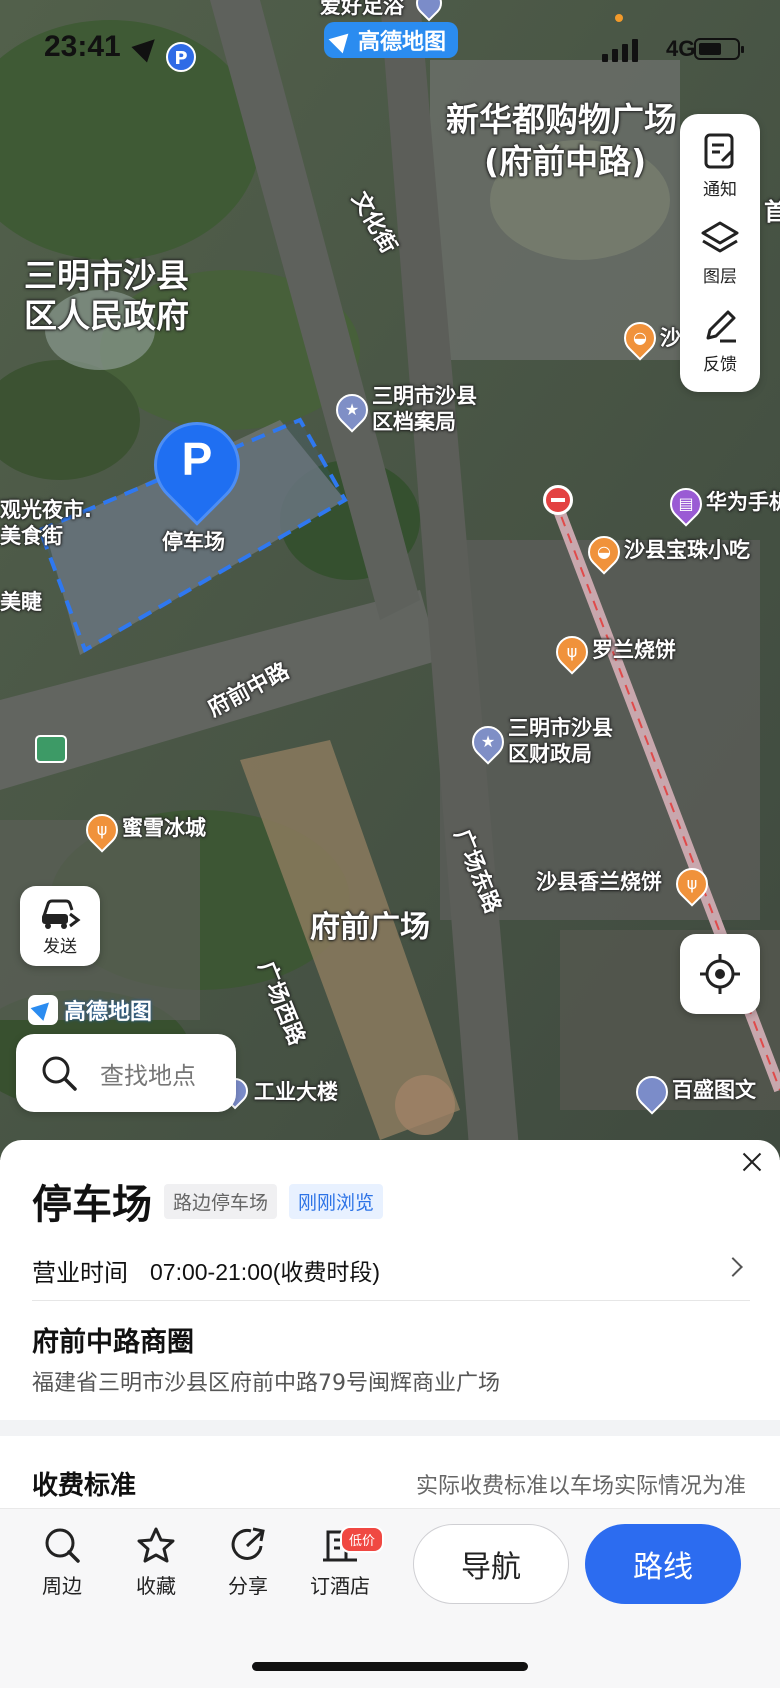 The image size is (780, 1688). I want to click on hours-label: 营业时间, so click(80, 1272).